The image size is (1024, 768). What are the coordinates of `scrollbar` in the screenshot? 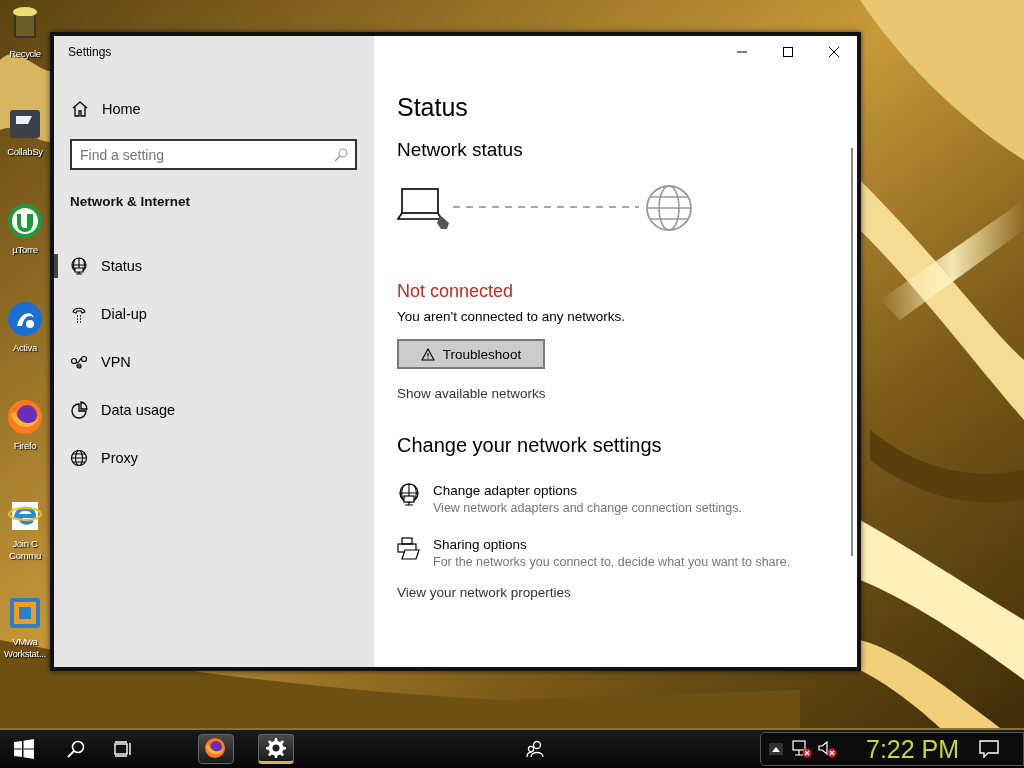 It's located at (852, 352).